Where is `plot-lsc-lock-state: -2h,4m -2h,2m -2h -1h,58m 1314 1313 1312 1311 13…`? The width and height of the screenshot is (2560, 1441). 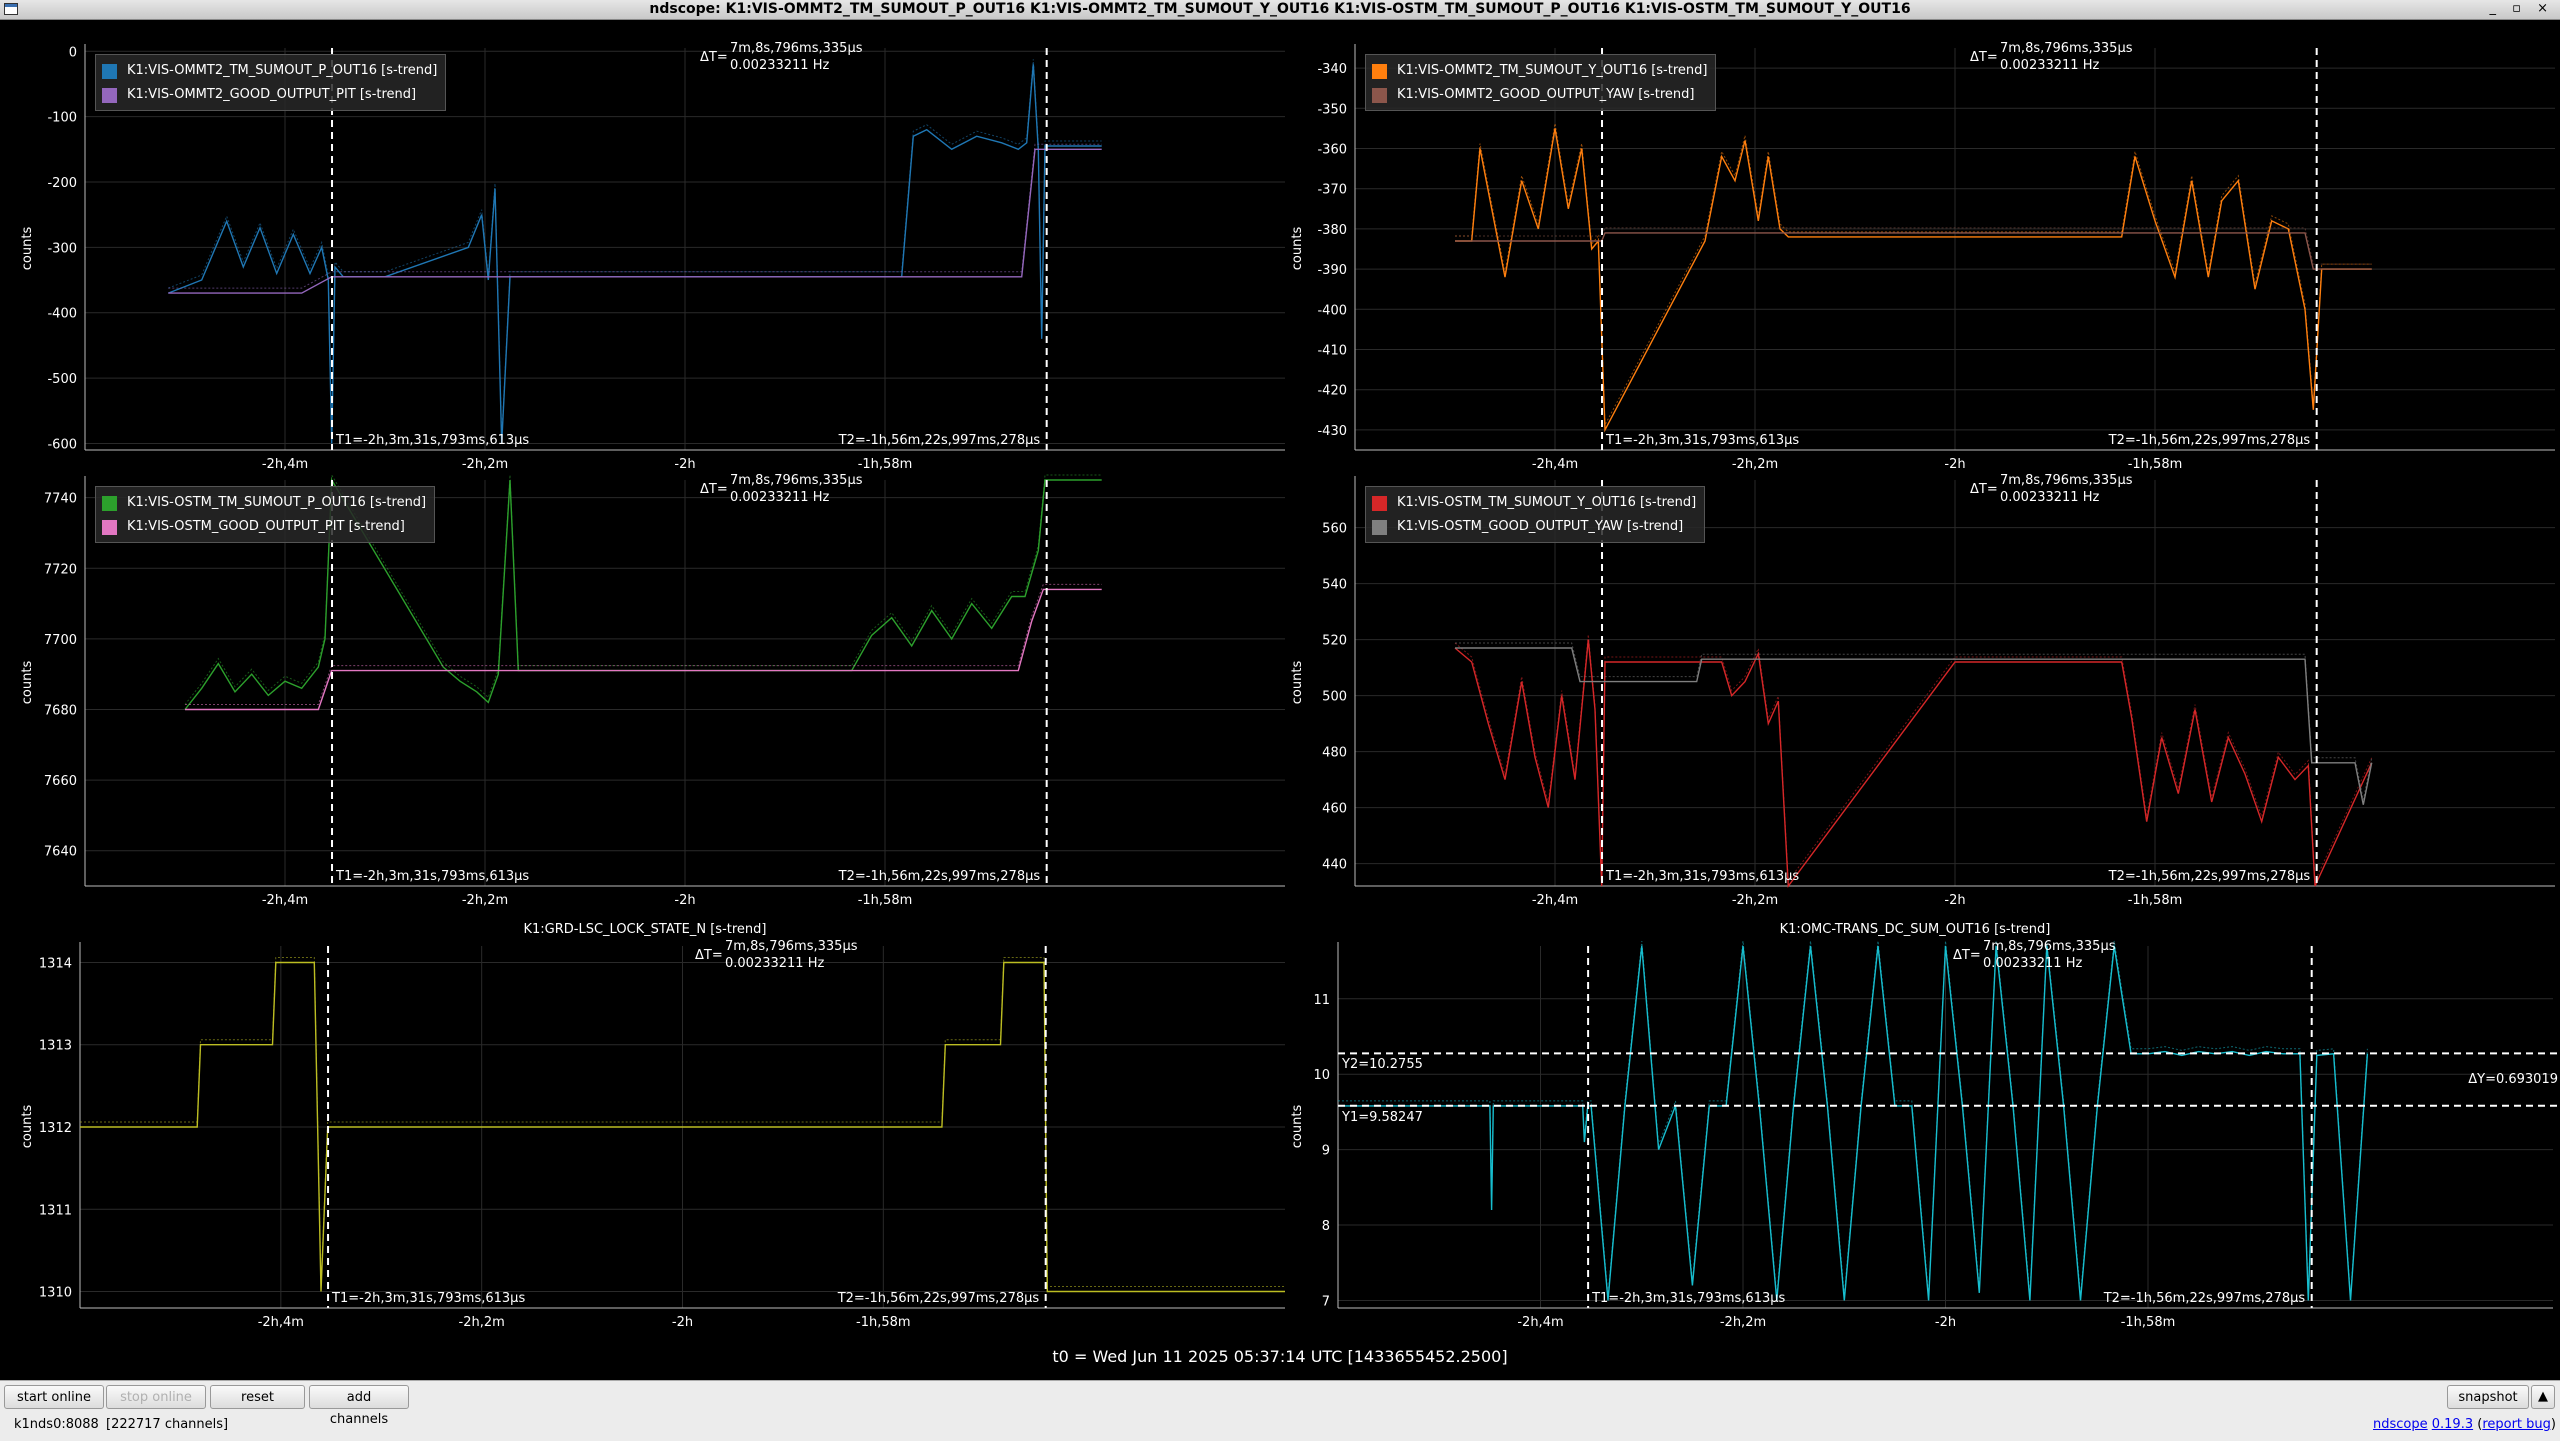 plot-lsc-lock-state: -2h,4m -2h,2m -2h -1h,58m 1314 1313 1312 1311 13… is located at coordinates (645, 1128).